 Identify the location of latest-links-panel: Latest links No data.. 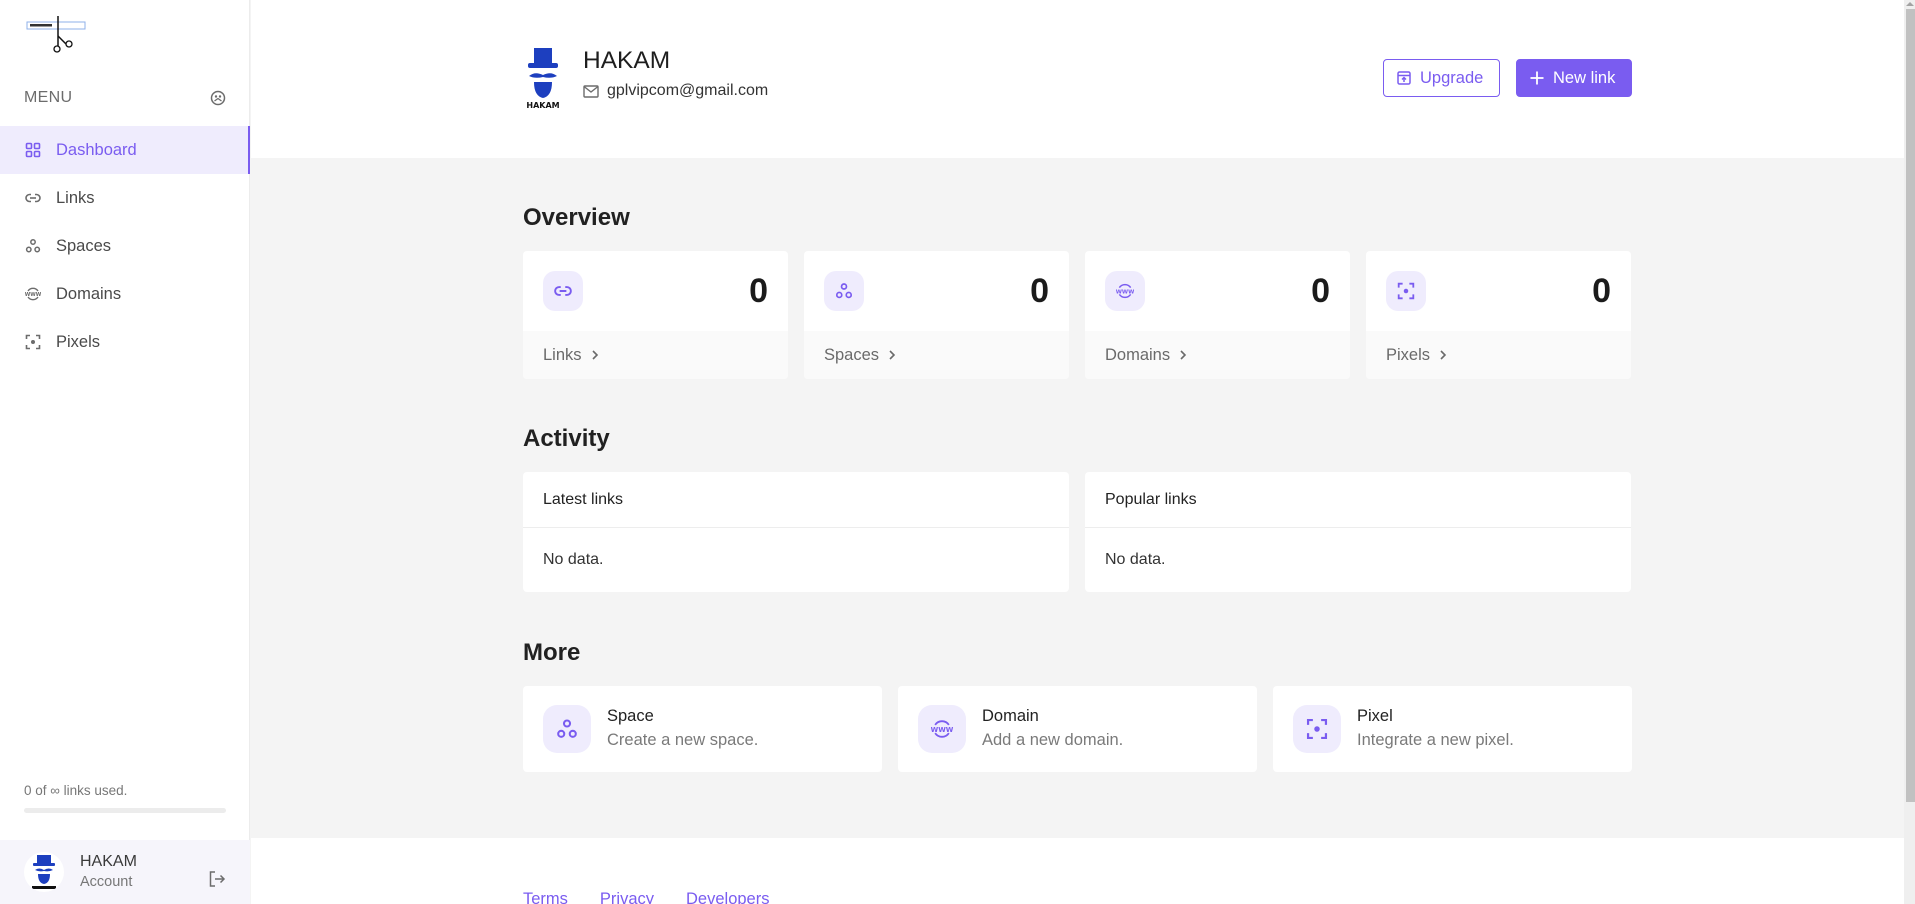
(796, 532).